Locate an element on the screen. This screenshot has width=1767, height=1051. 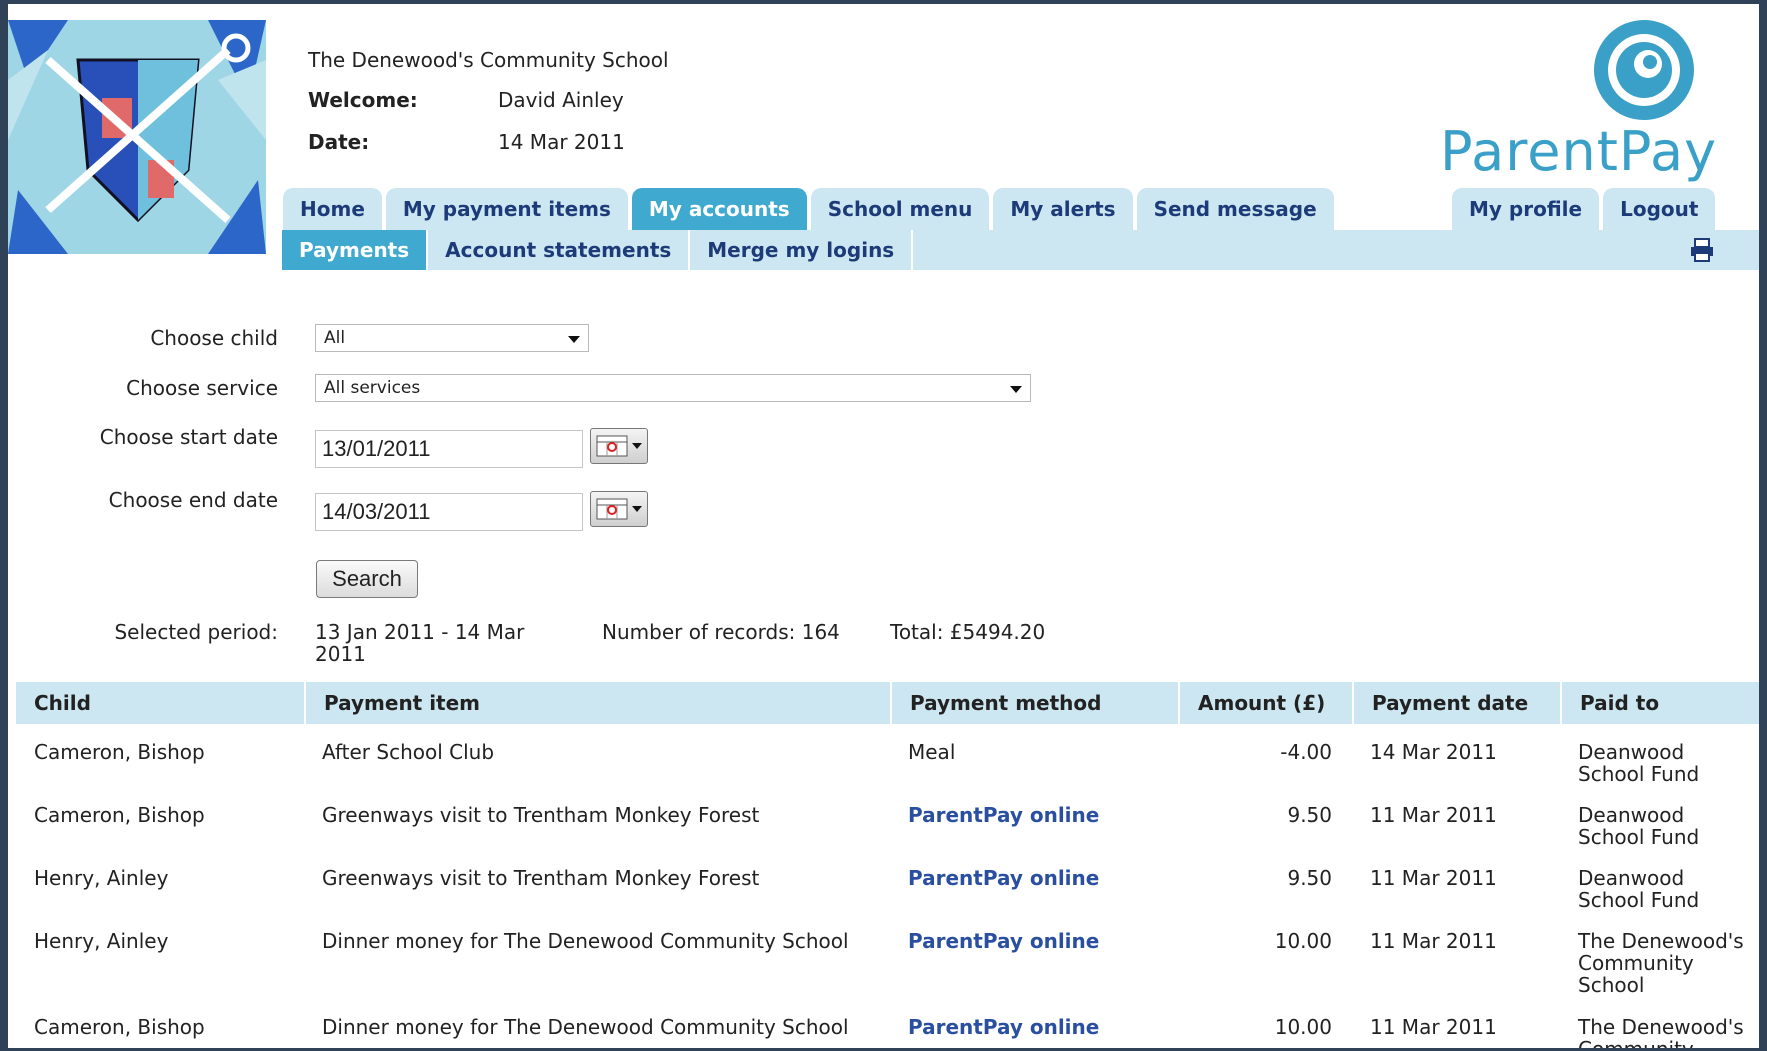
selected-period-label: Selected period: is located at coordinates (196, 632).